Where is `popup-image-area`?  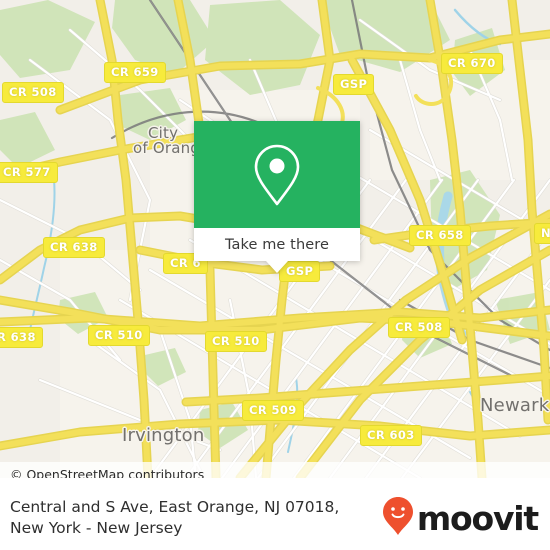
popup-image-area is located at coordinates (277, 174).